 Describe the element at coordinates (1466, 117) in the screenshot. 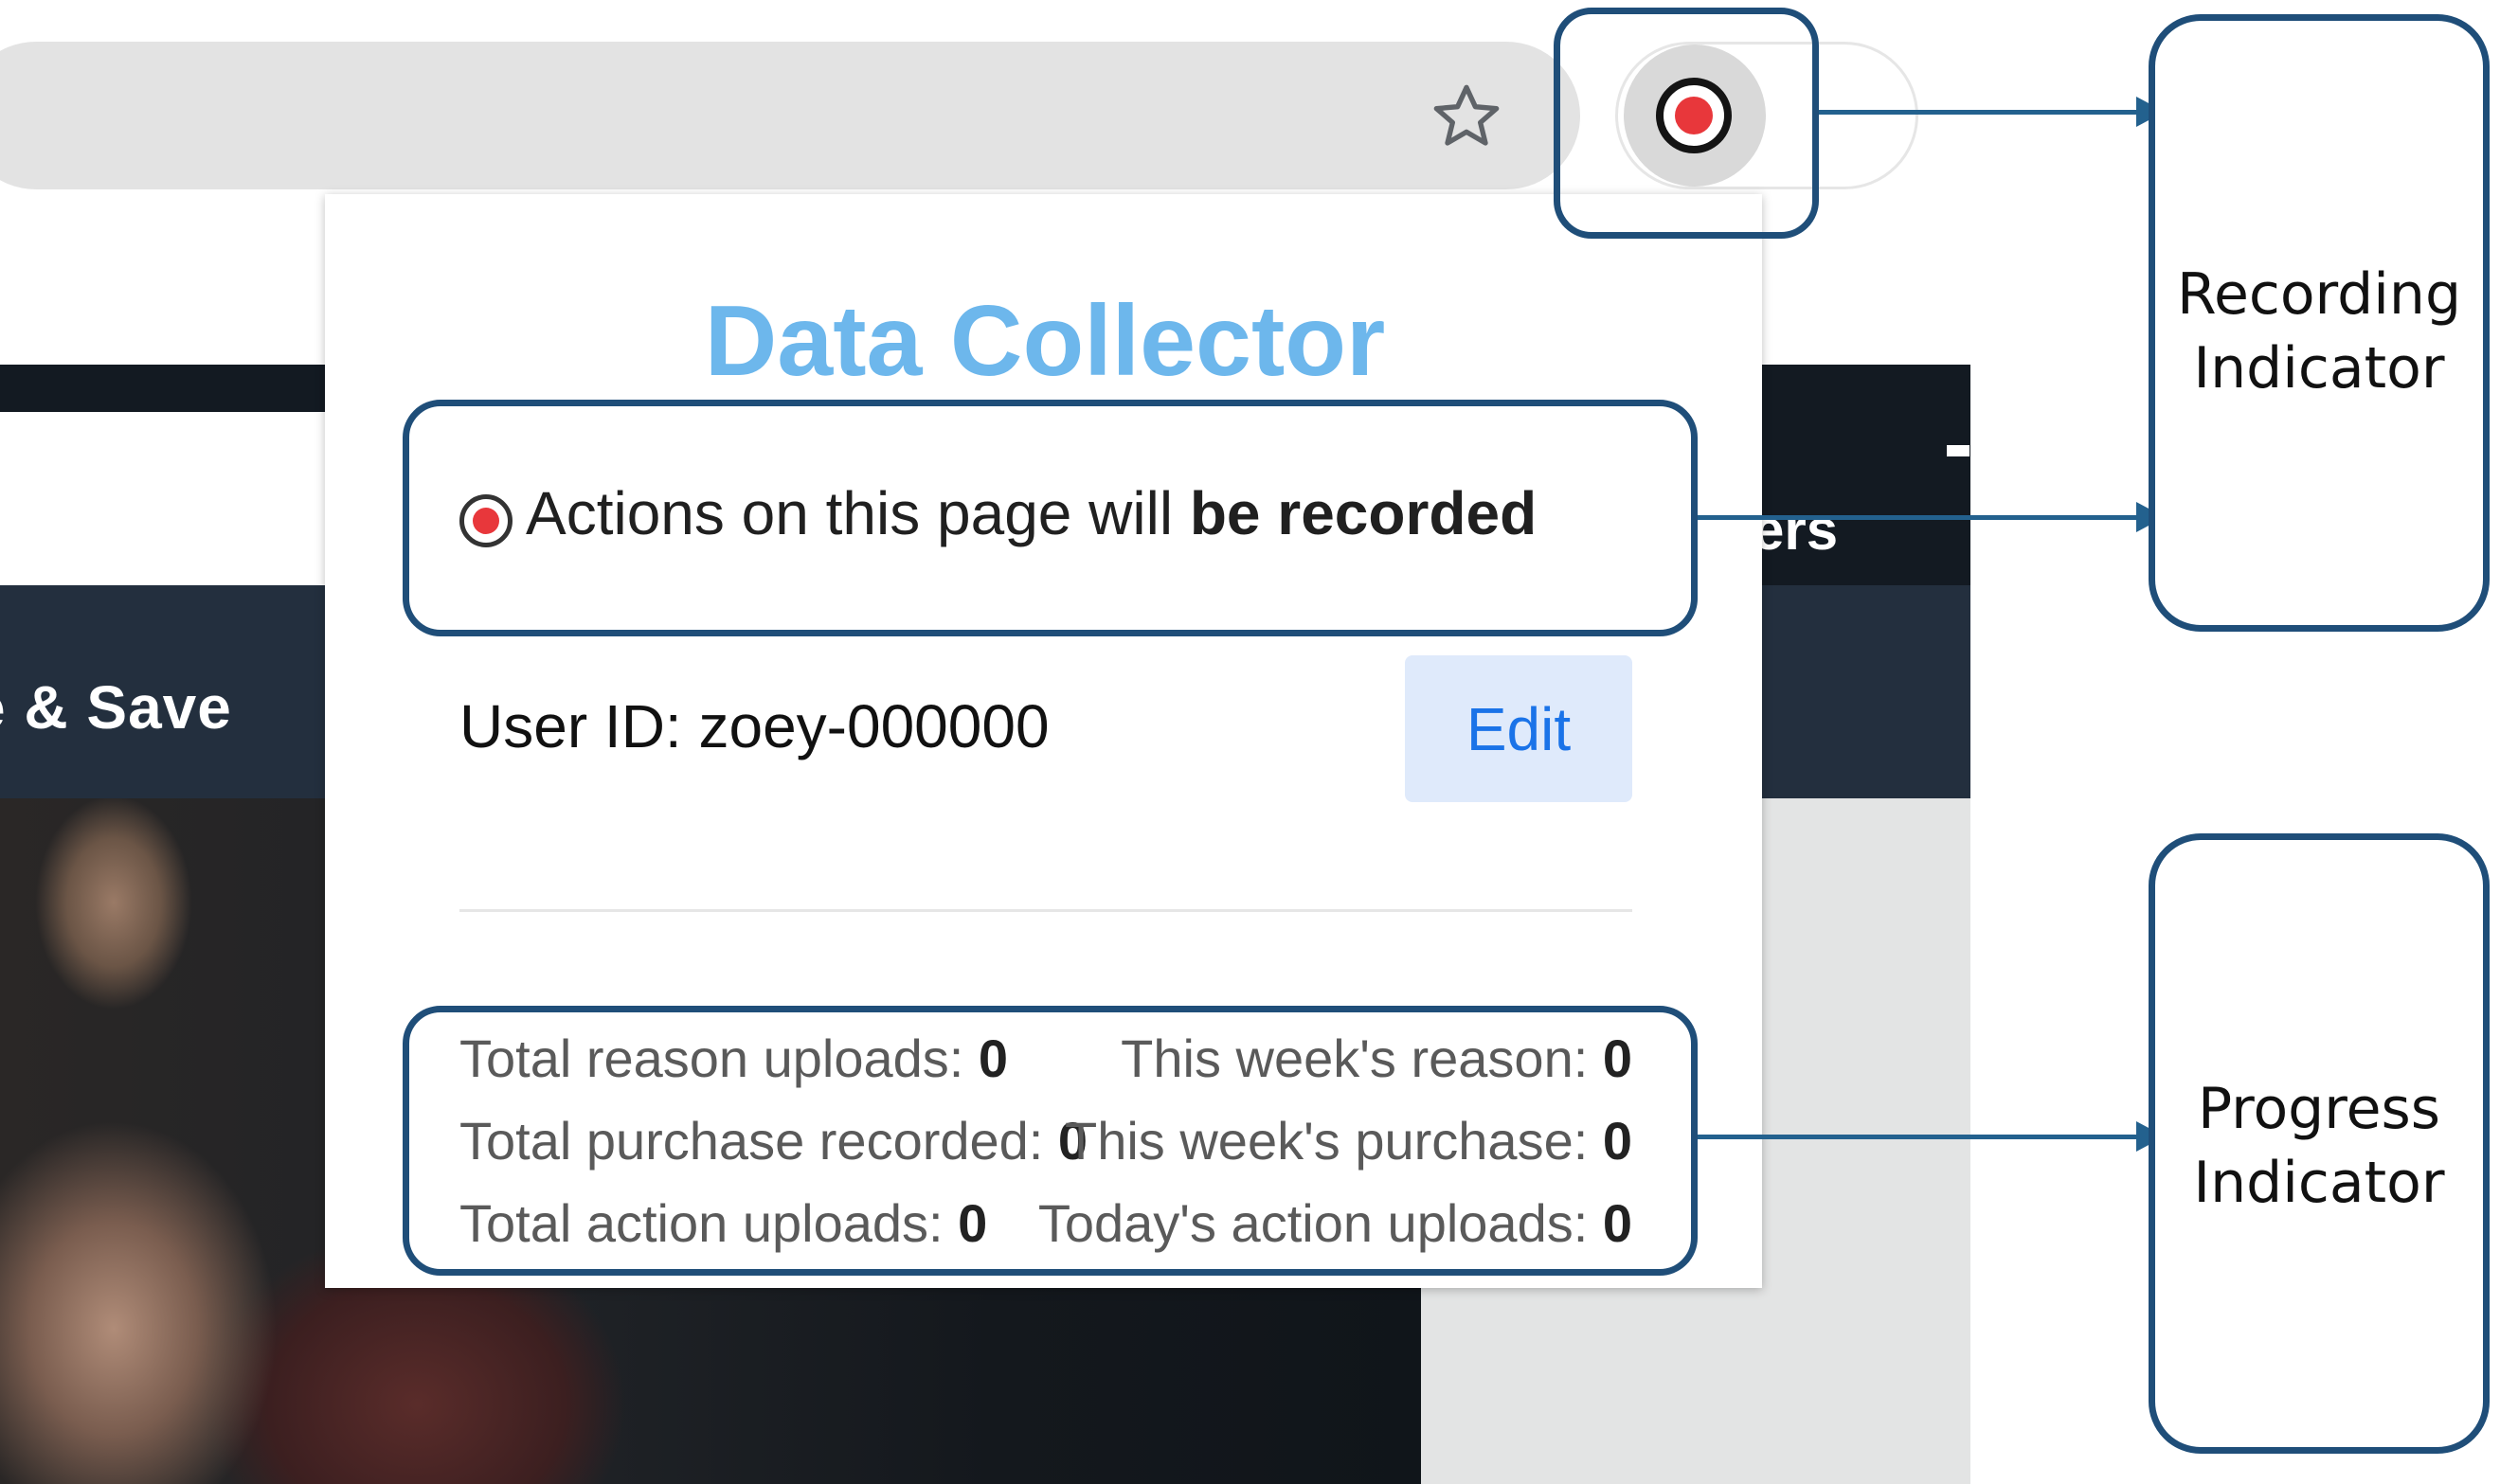

I see `star-icon` at that location.